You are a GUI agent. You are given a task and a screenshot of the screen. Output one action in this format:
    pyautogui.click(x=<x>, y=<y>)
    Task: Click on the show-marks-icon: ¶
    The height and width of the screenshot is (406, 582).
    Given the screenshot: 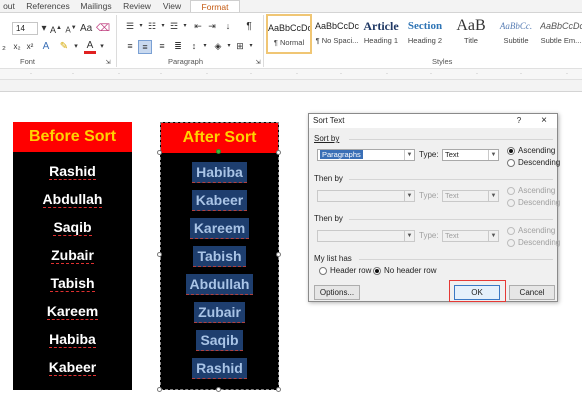 What is the action you would take?
    pyautogui.click(x=249, y=27)
    